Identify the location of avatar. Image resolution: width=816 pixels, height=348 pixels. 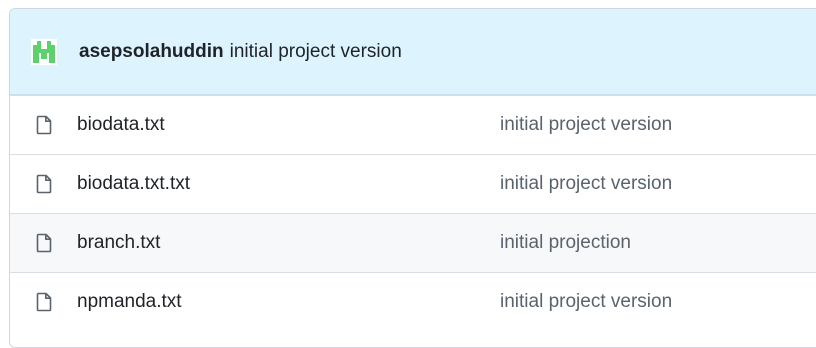
(44, 51).